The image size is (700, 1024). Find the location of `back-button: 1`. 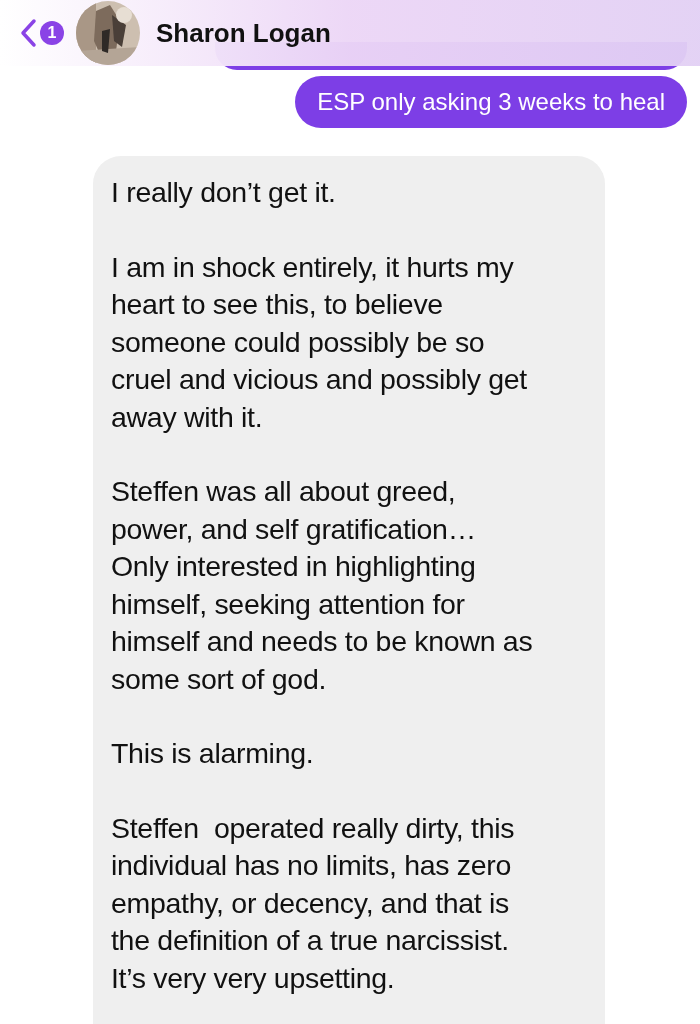

back-button: 1 is located at coordinates (32, 33).